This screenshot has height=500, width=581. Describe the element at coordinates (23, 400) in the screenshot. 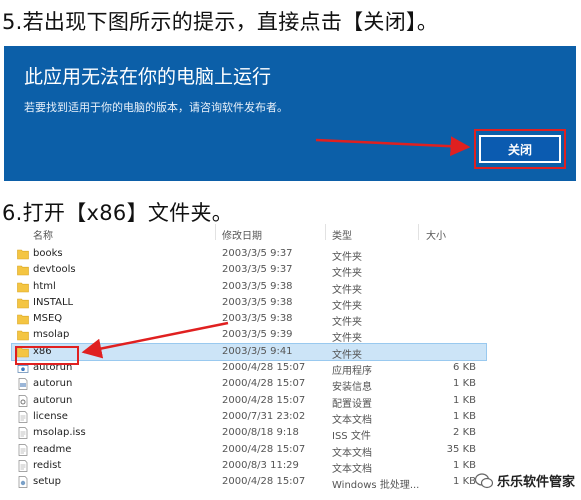

I see `config-icon` at that location.